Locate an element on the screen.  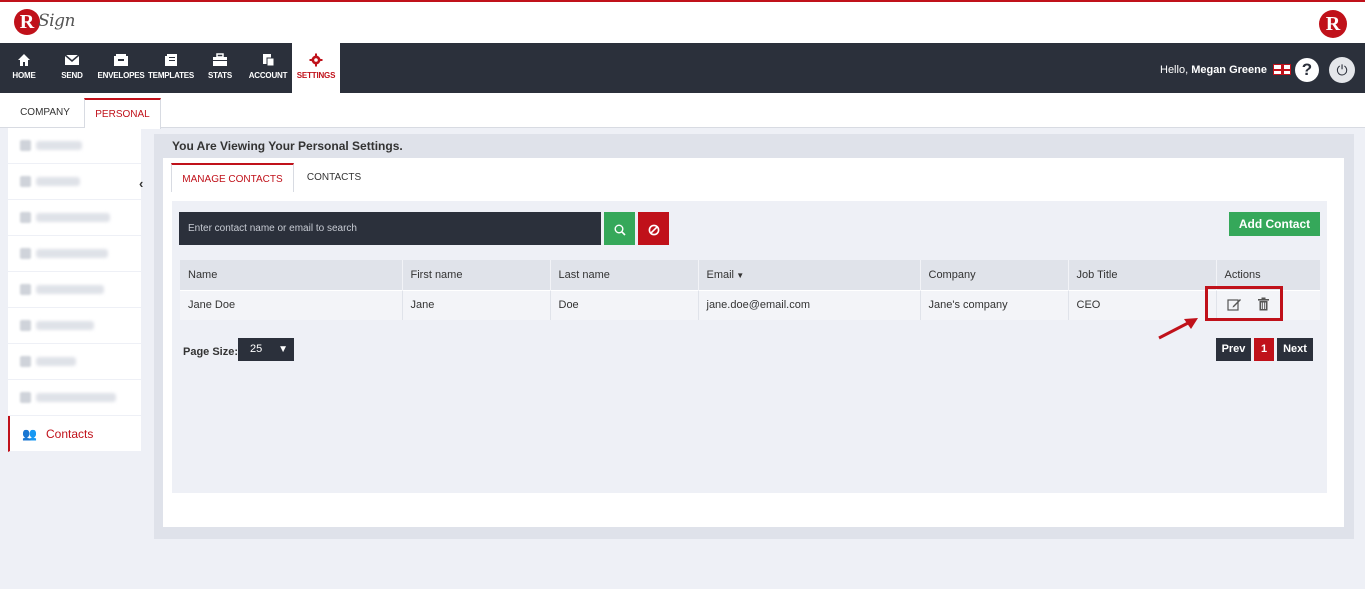
nav-account: ACCOUNT is located at coordinates (268, 68).